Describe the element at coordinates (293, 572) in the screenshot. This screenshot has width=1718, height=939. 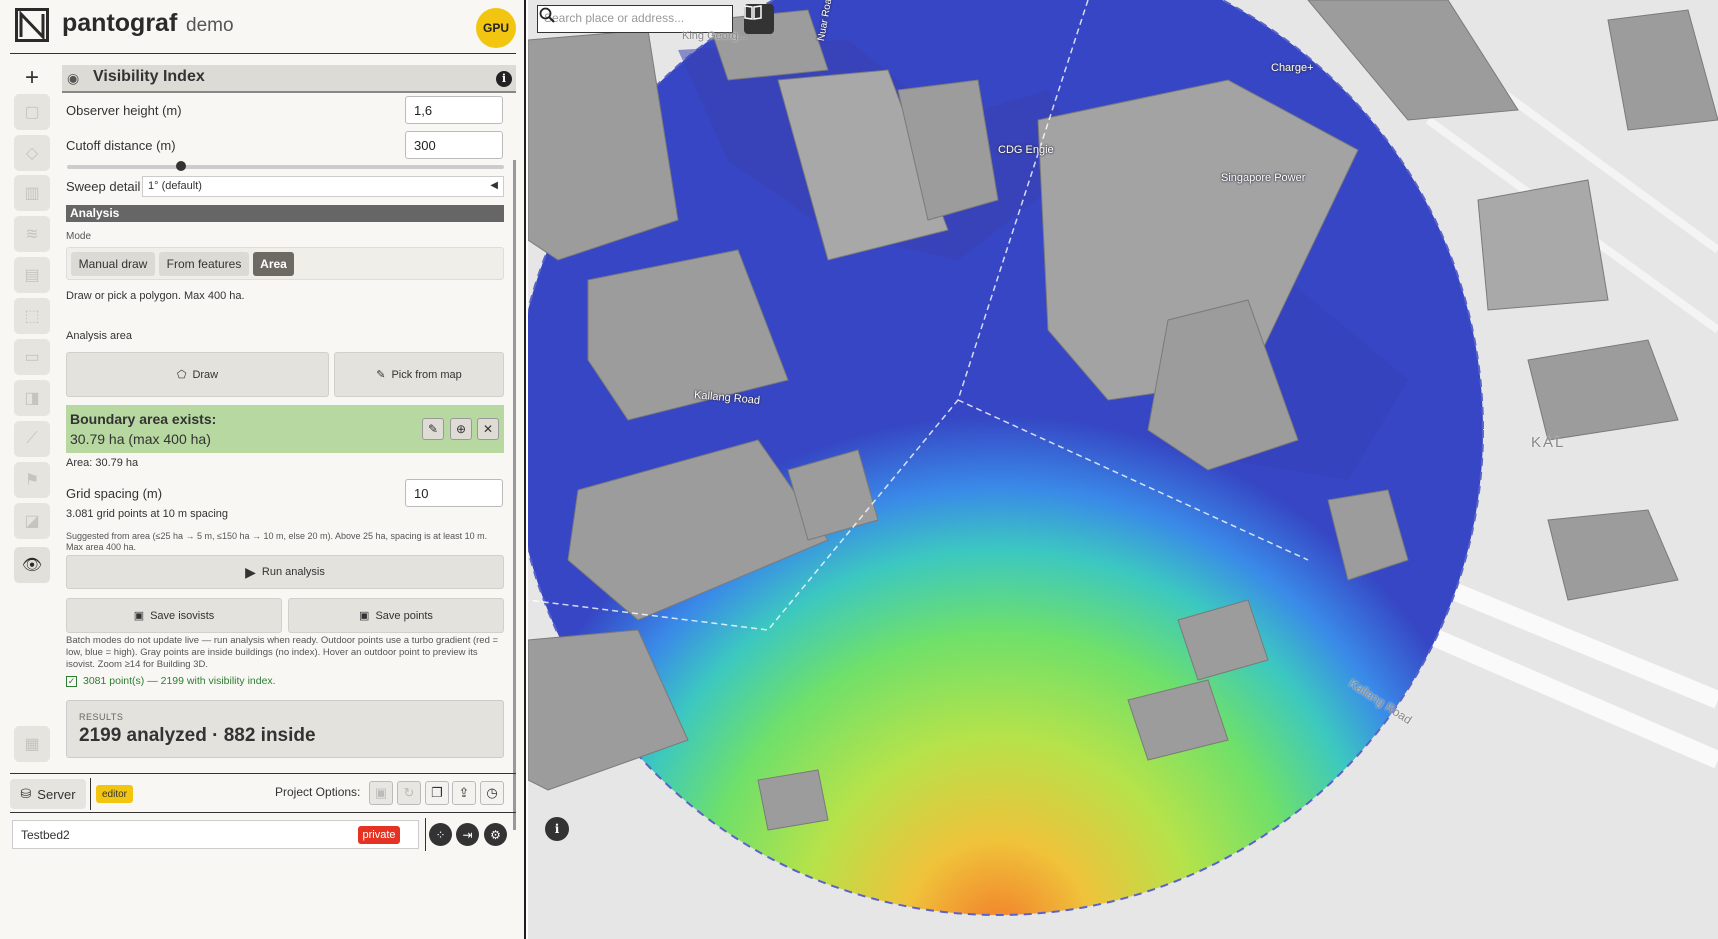
I see `run-analysis-label: Run analysis` at that location.